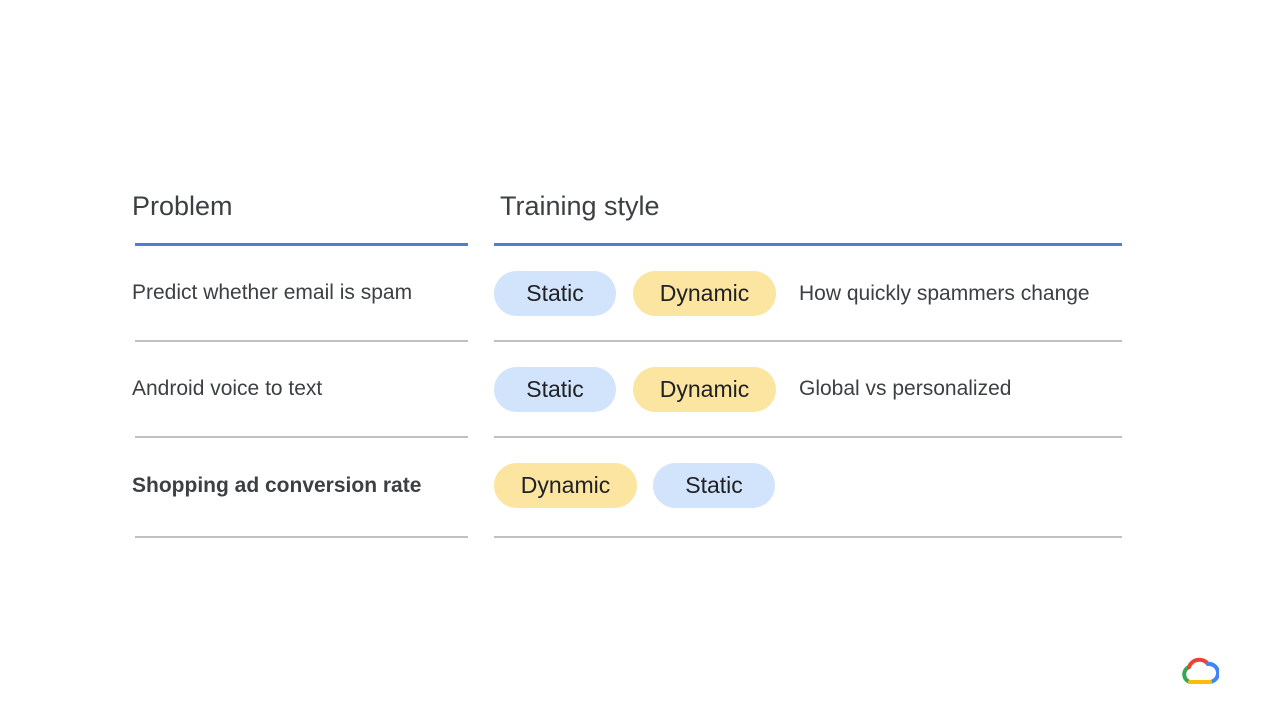  Describe the element at coordinates (182, 206) in the screenshot. I see `problem-column-header: Problem` at that location.